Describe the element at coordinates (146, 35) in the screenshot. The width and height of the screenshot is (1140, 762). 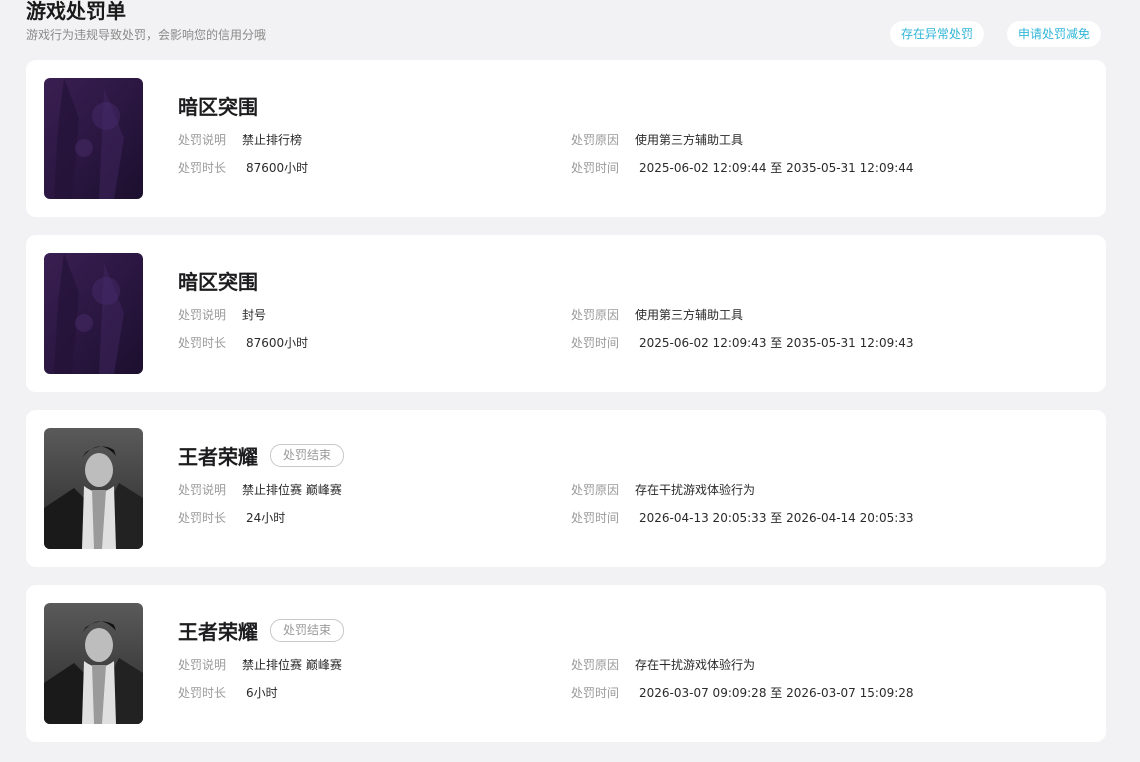
I see `page-subtitle: 游戏行为违规导致处罚，会影响您的信用分哦` at that location.